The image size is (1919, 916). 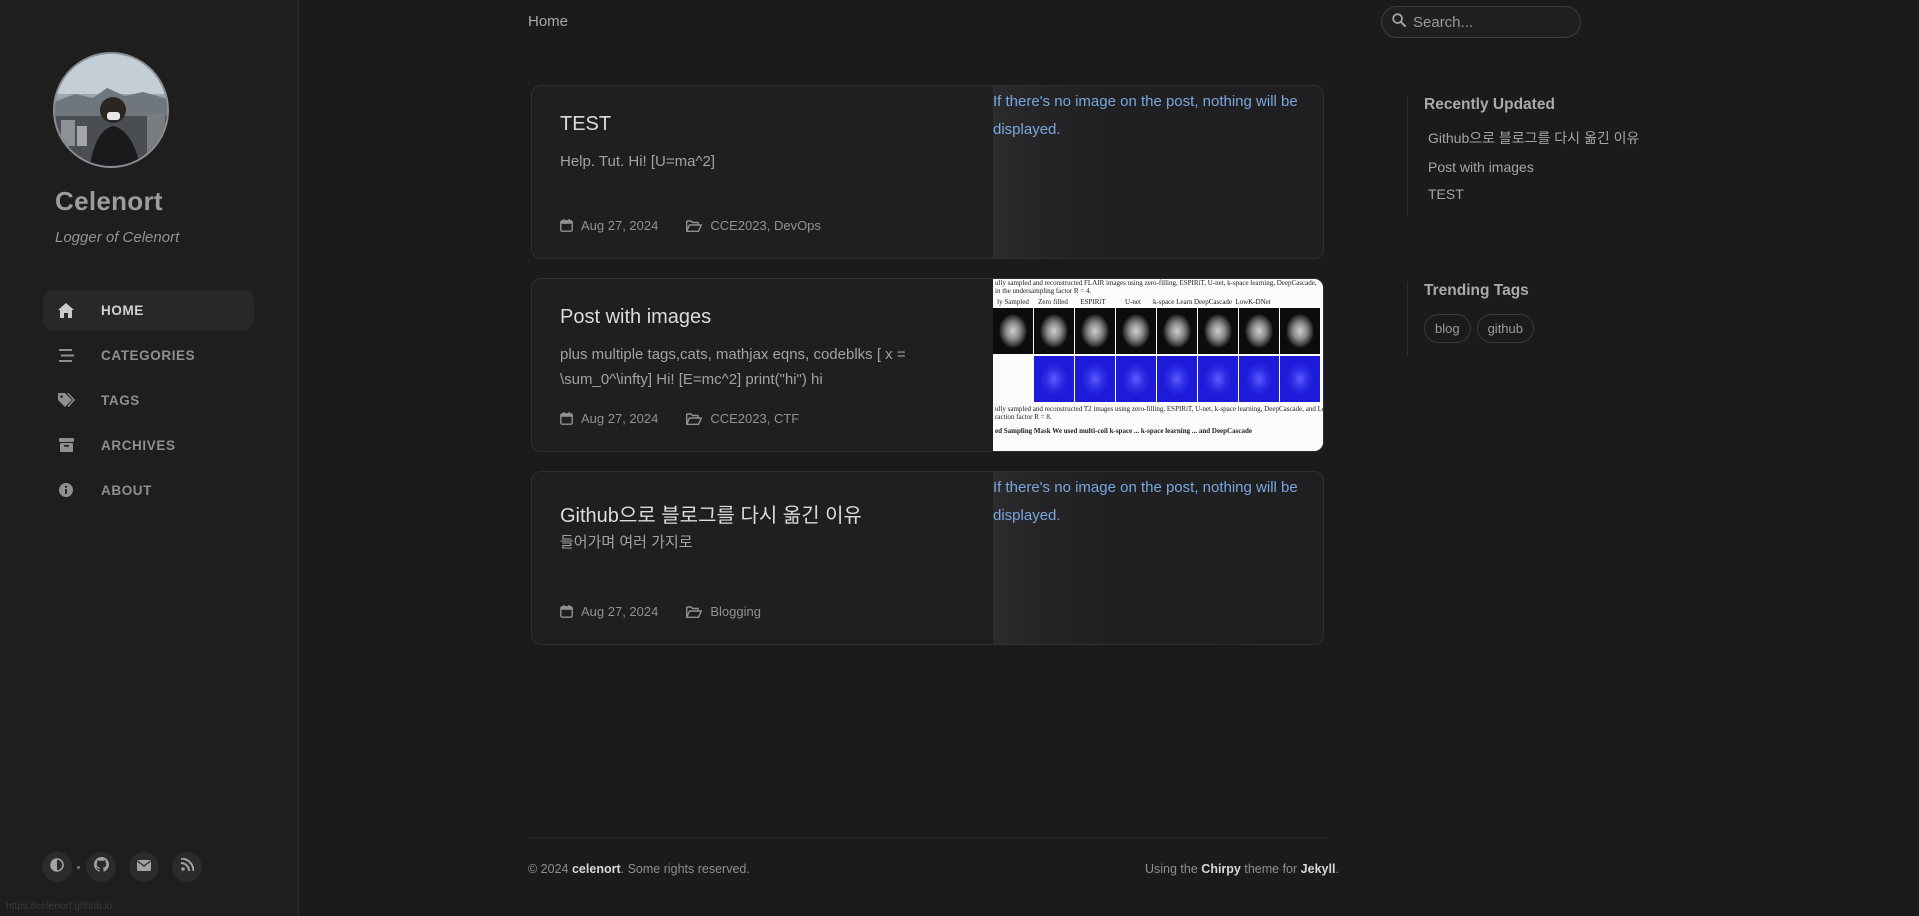 I want to click on stream-icon, so click(x=66, y=355).